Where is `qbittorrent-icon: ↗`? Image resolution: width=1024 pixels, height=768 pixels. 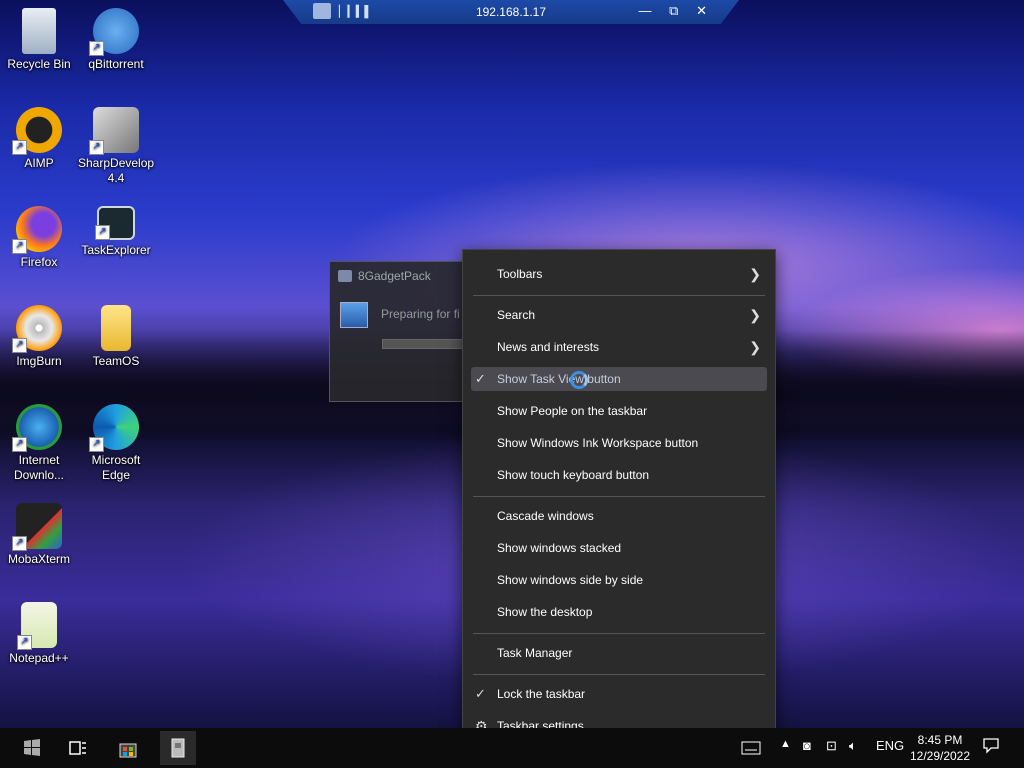
qbittorrent-icon: ↗ is located at coordinates (114, 32).